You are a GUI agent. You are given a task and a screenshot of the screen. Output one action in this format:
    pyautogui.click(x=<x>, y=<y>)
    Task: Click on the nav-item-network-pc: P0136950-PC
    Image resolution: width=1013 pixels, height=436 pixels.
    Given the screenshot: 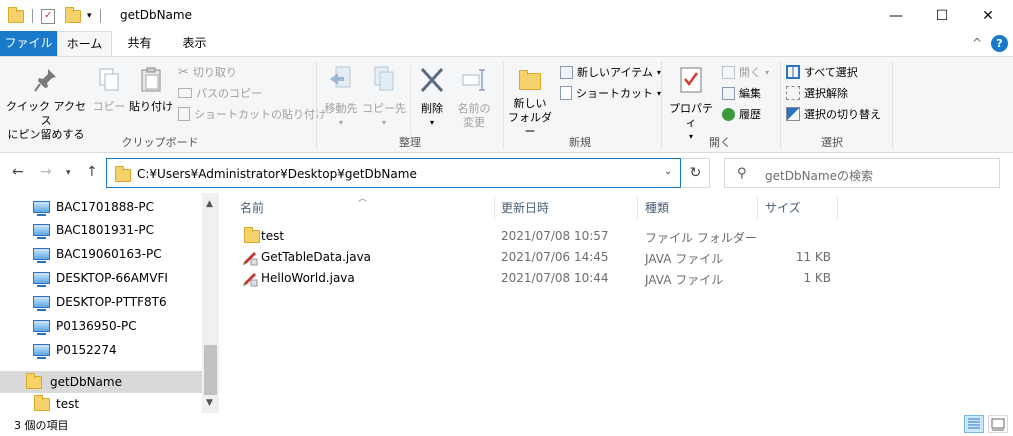 What is the action you would take?
    pyautogui.click(x=101, y=326)
    